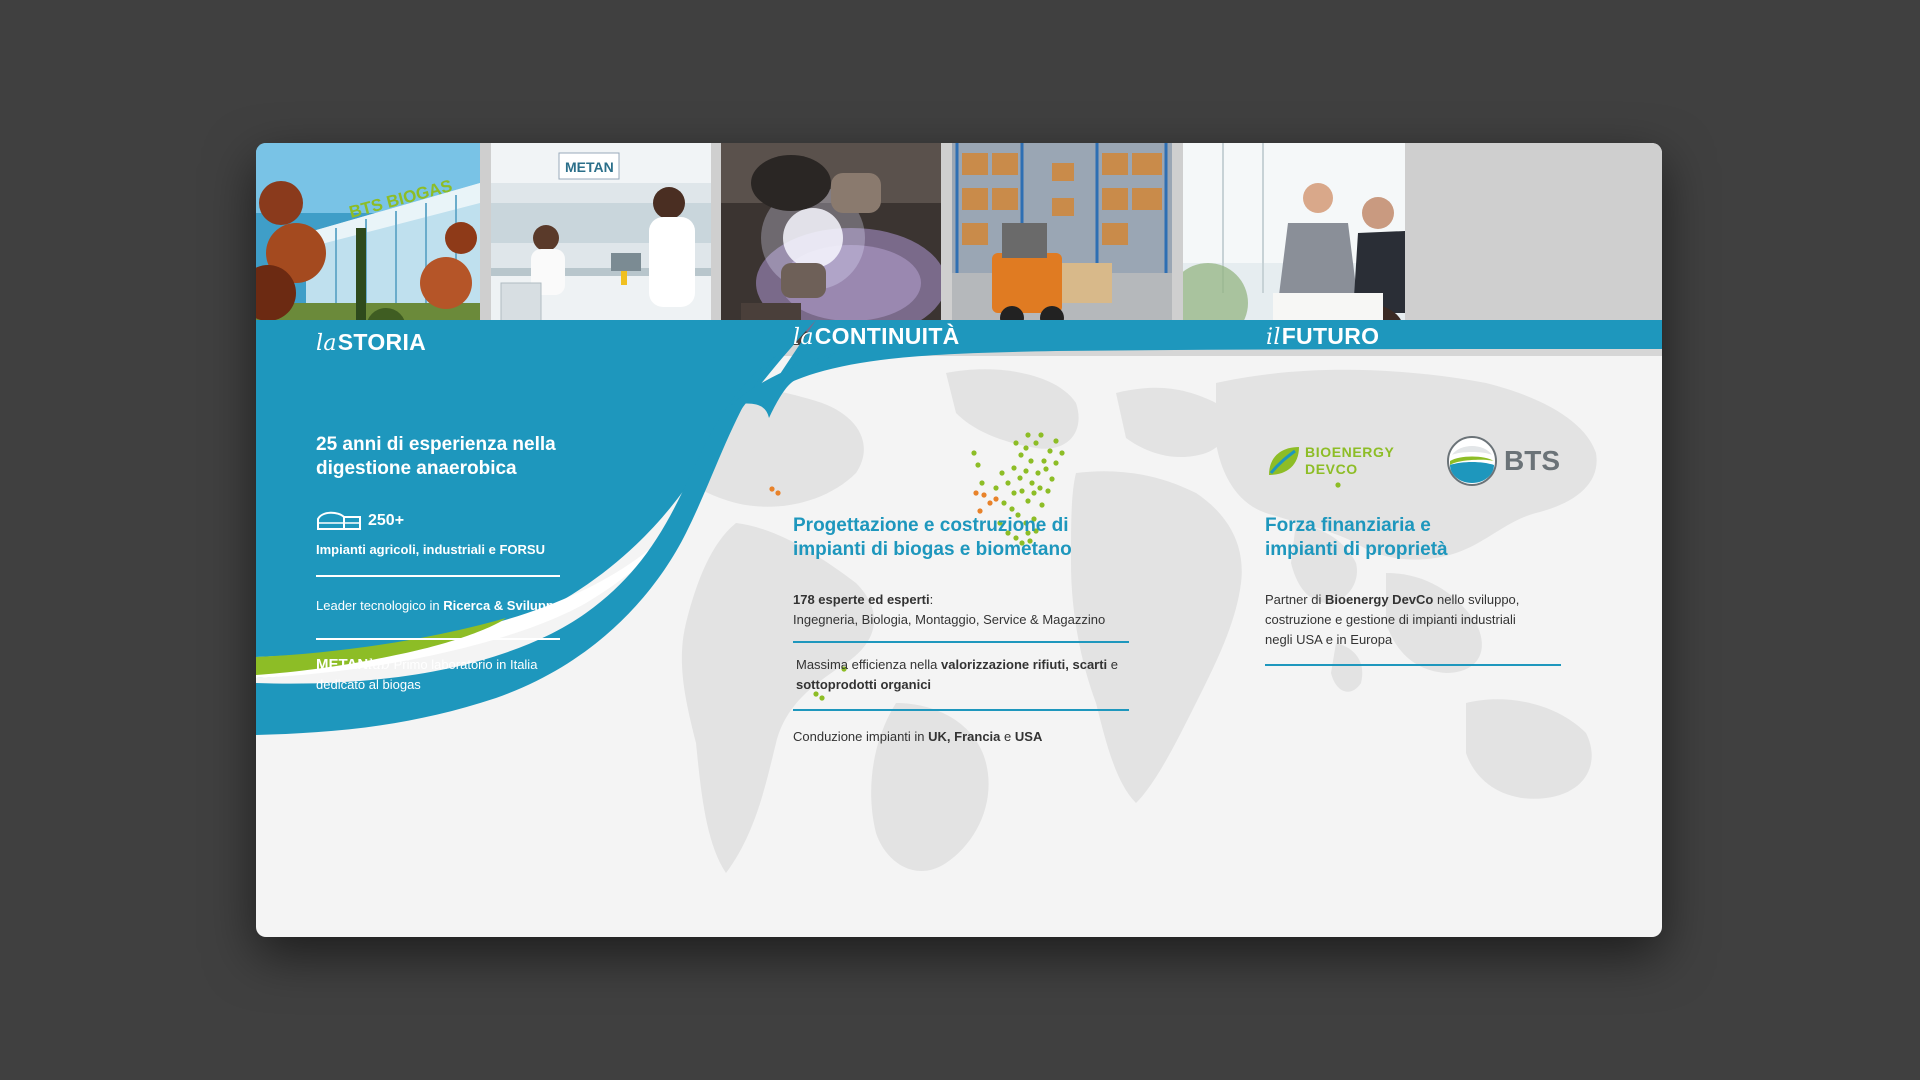 The height and width of the screenshot is (1080, 1920). What do you see at coordinates (918, 736) in the screenshot?
I see `operation-text: Conduzione impianti in UK, Francia e USA` at bounding box center [918, 736].